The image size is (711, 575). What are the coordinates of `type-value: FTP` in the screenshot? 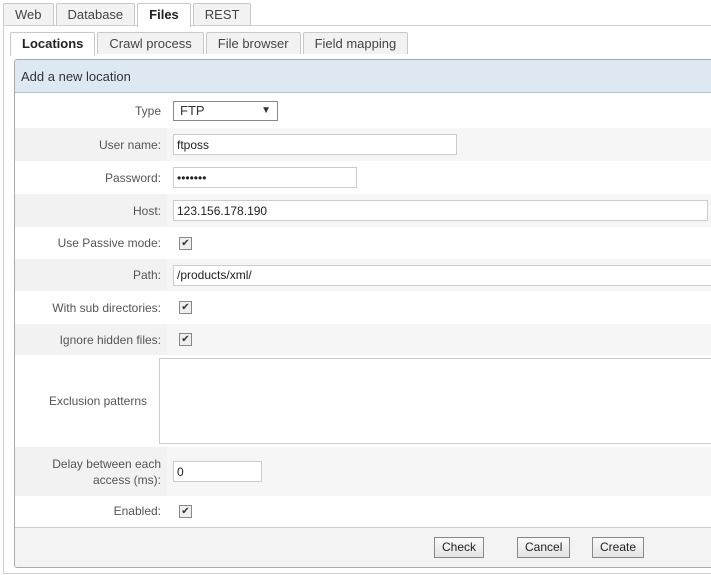 It's located at (192, 110).